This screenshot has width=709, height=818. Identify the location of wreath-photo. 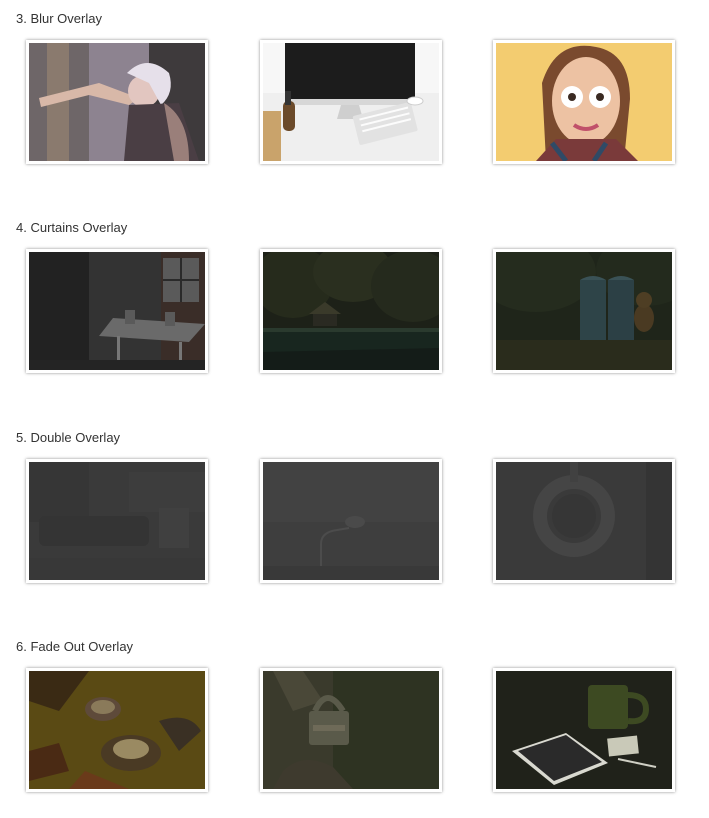
(584, 521).